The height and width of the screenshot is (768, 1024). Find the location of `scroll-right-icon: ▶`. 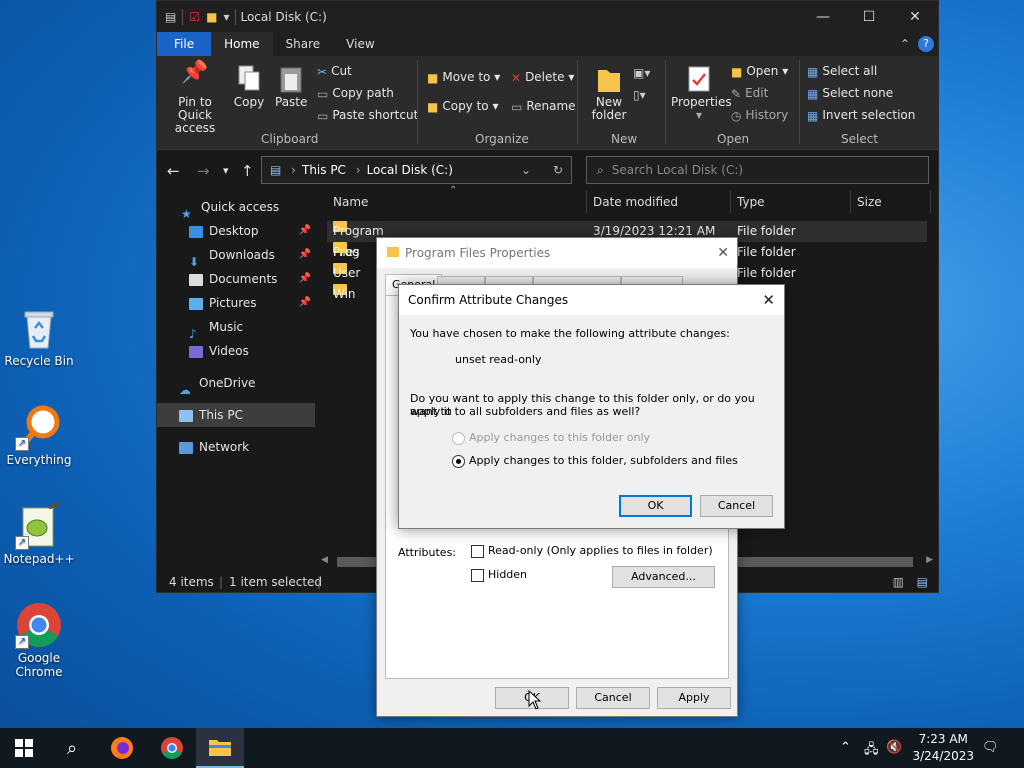

scroll-right-icon: ▶ is located at coordinates (929, 560).